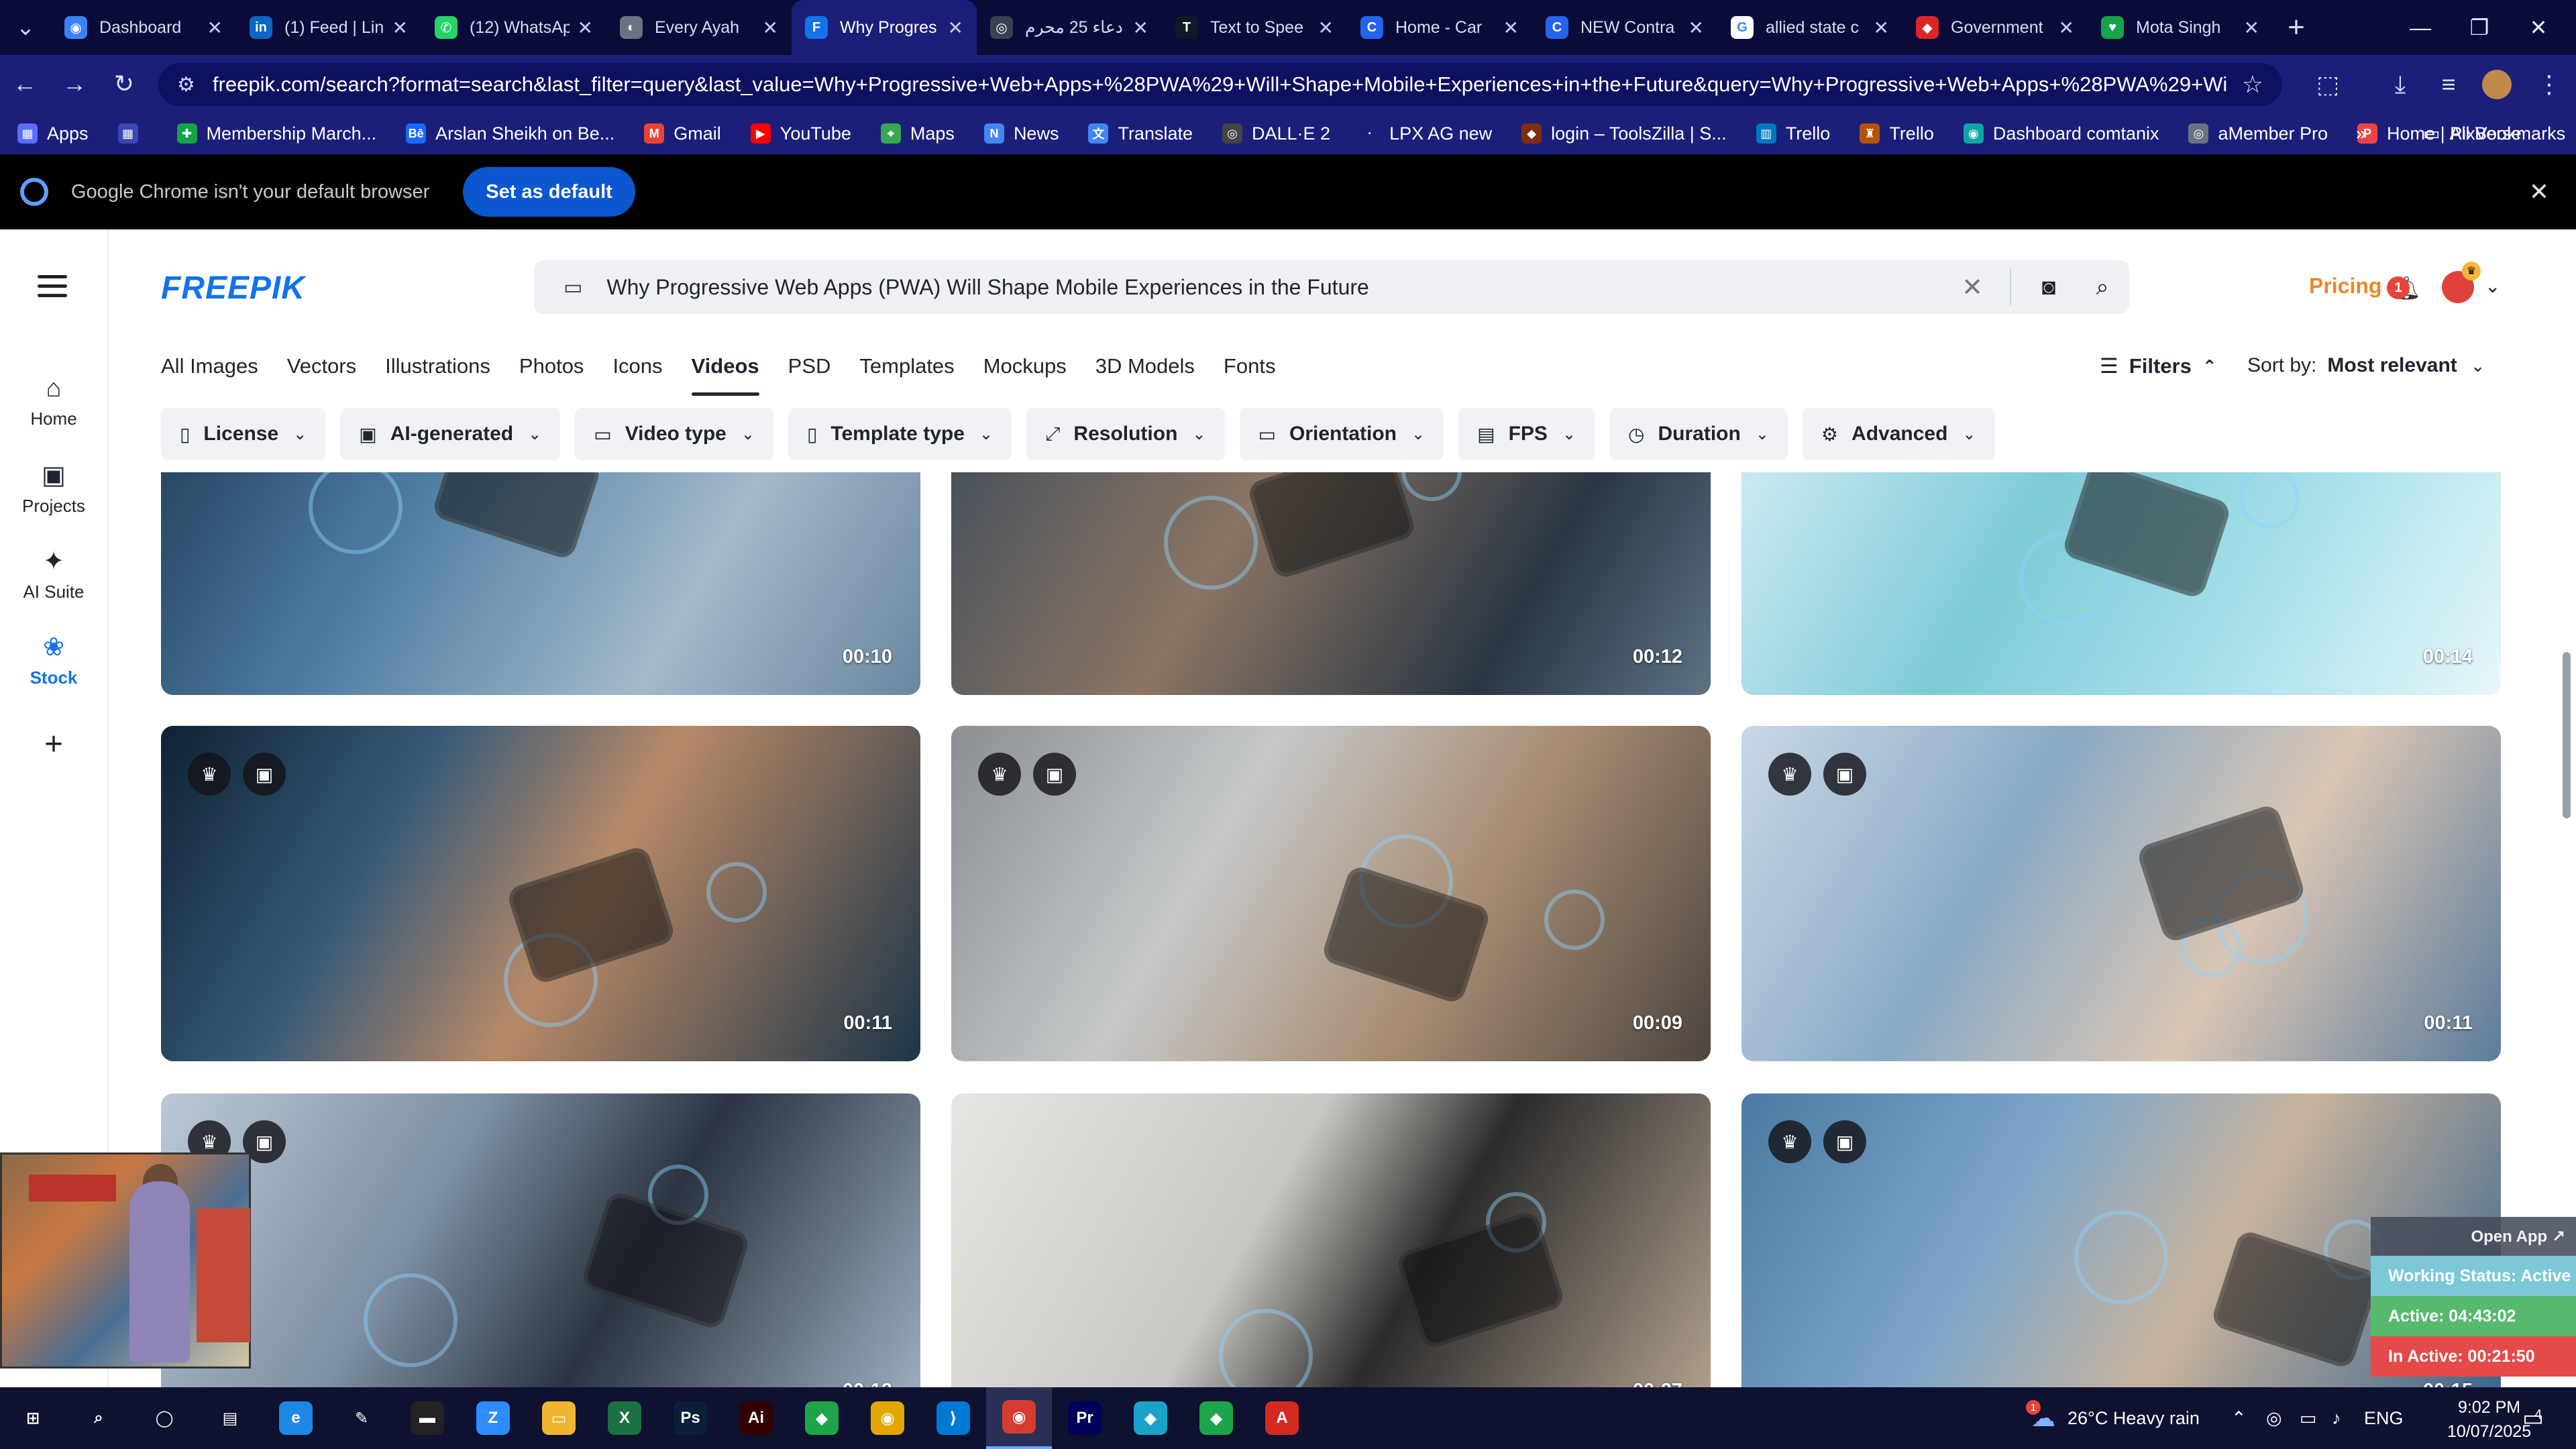  What do you see at coordinates (1995, 27) in the screenshot?
I see `browser-tab: ◆ Government ✕` at bounding box center [1995, 27].